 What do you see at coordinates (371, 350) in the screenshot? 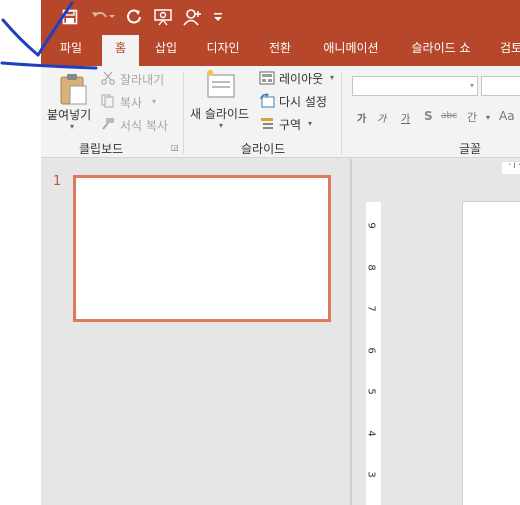
I see `ruler-number: 6` at bounding box center [371, 350].